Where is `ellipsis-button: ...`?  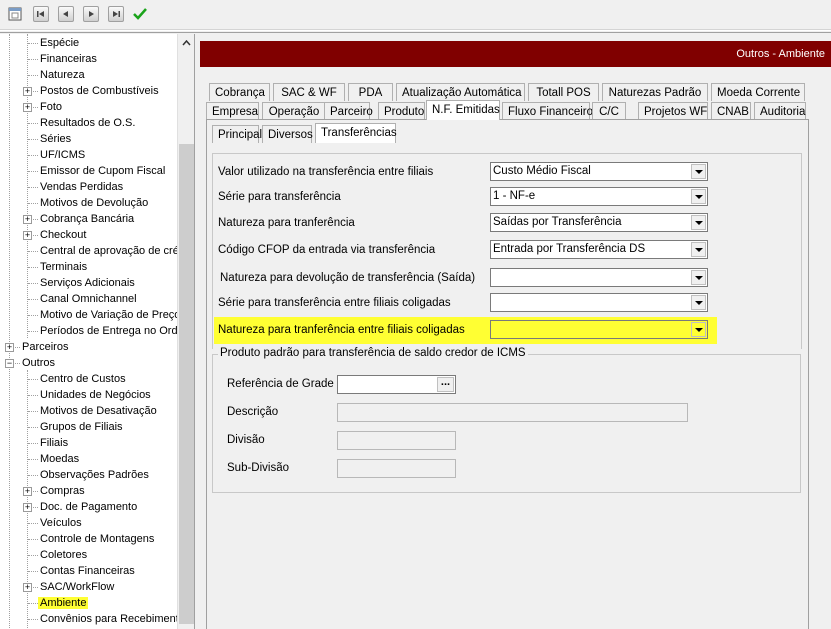 ellipsis-button: ... is located at coordinates (445, 384).